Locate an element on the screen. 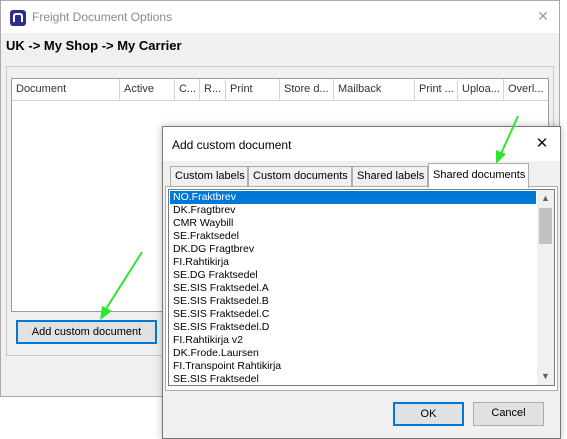 The width and height of the screenshot is (567, 439). tab-custom-labels: Custom labels is located at coordinates (209, 176).